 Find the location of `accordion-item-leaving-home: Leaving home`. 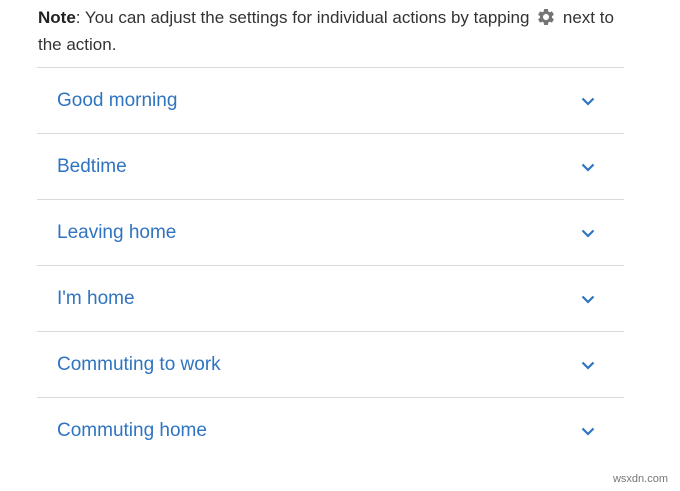

accordion-item-leaving-home: Leaving home is located at coordinates (330, 233).